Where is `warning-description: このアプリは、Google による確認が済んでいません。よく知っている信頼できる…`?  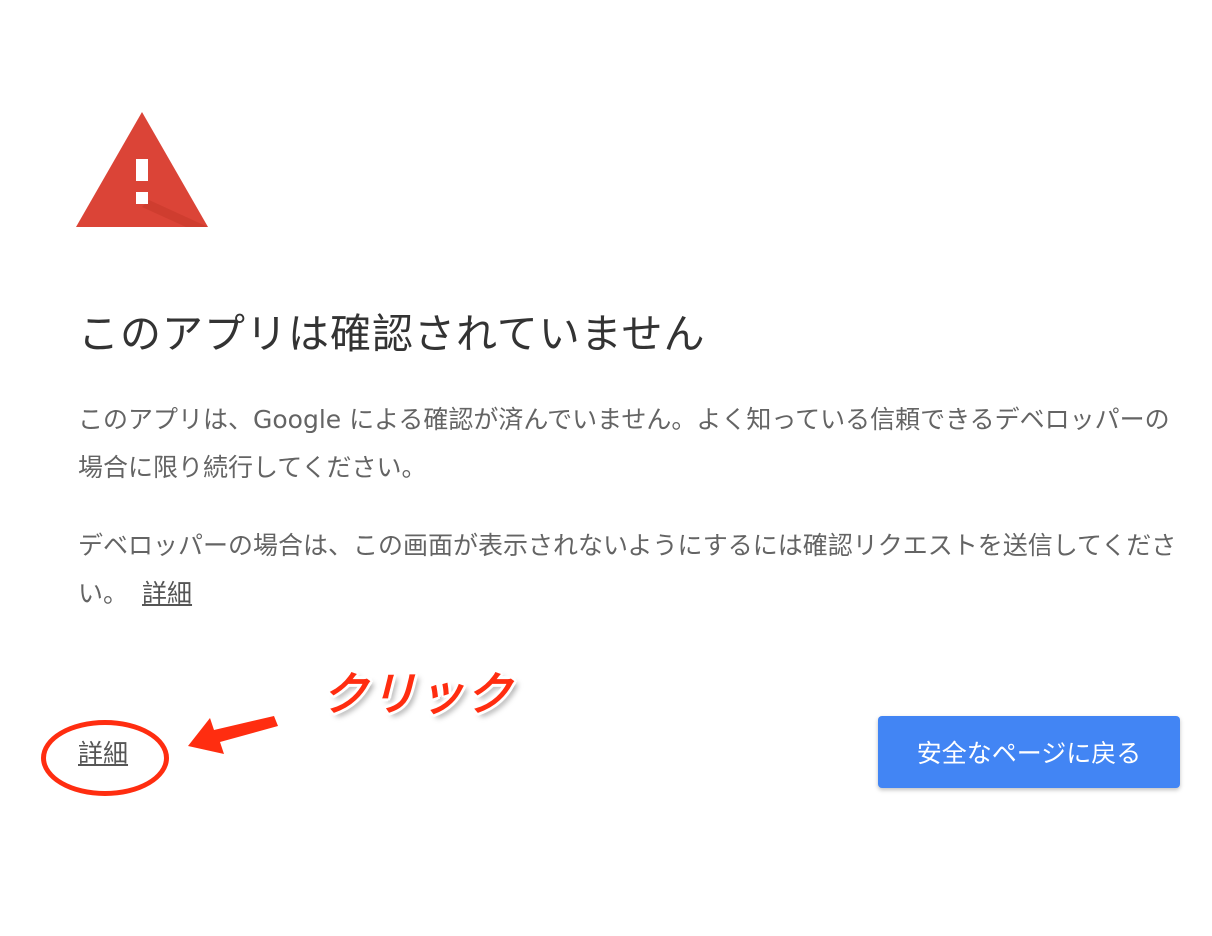 warning-description: このアプリは、Google による確認が済んでいません。よく知っている信頼できる… is located at coordinates (624, 443).